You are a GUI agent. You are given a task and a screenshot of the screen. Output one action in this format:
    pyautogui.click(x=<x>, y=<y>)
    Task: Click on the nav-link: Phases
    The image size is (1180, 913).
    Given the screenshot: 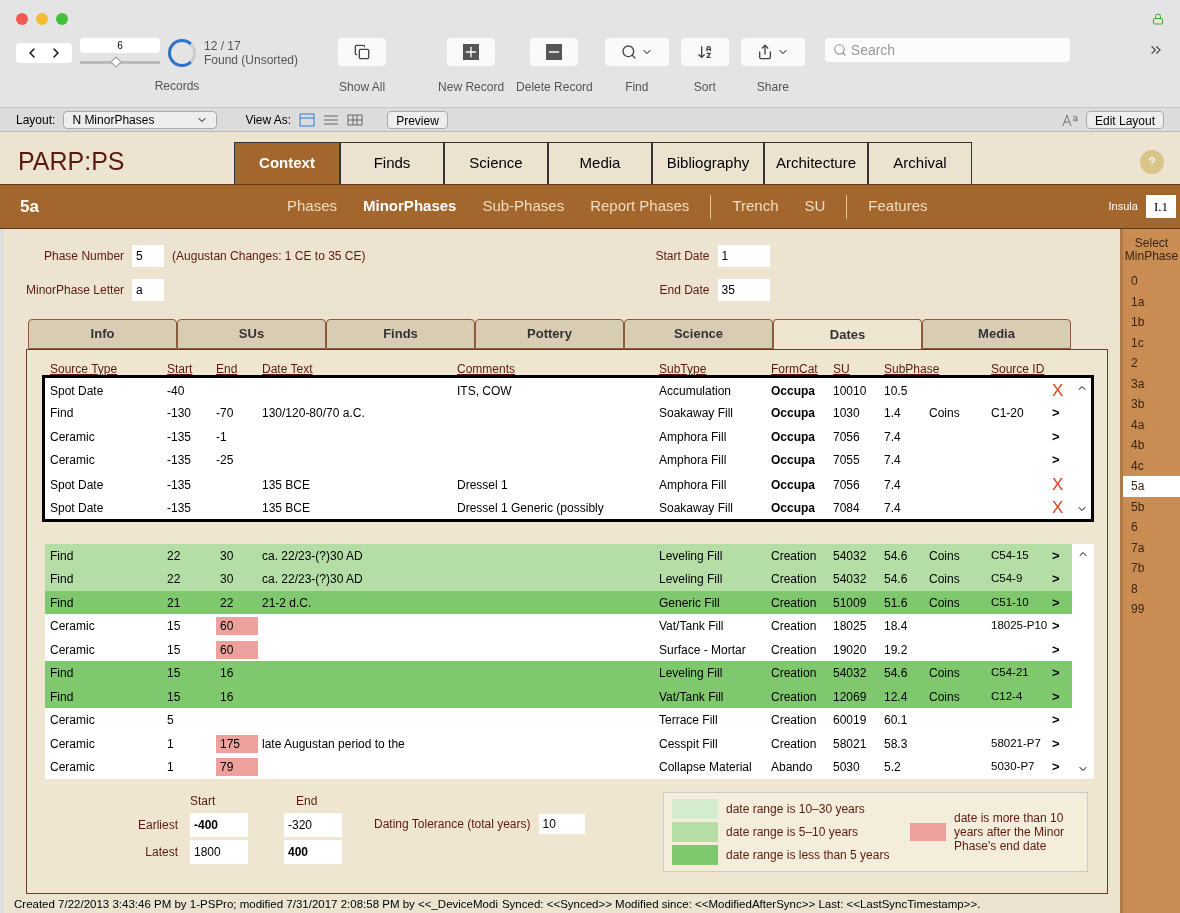 What is the action you would take?
    pyautogui.click(x=312, y=206)
    